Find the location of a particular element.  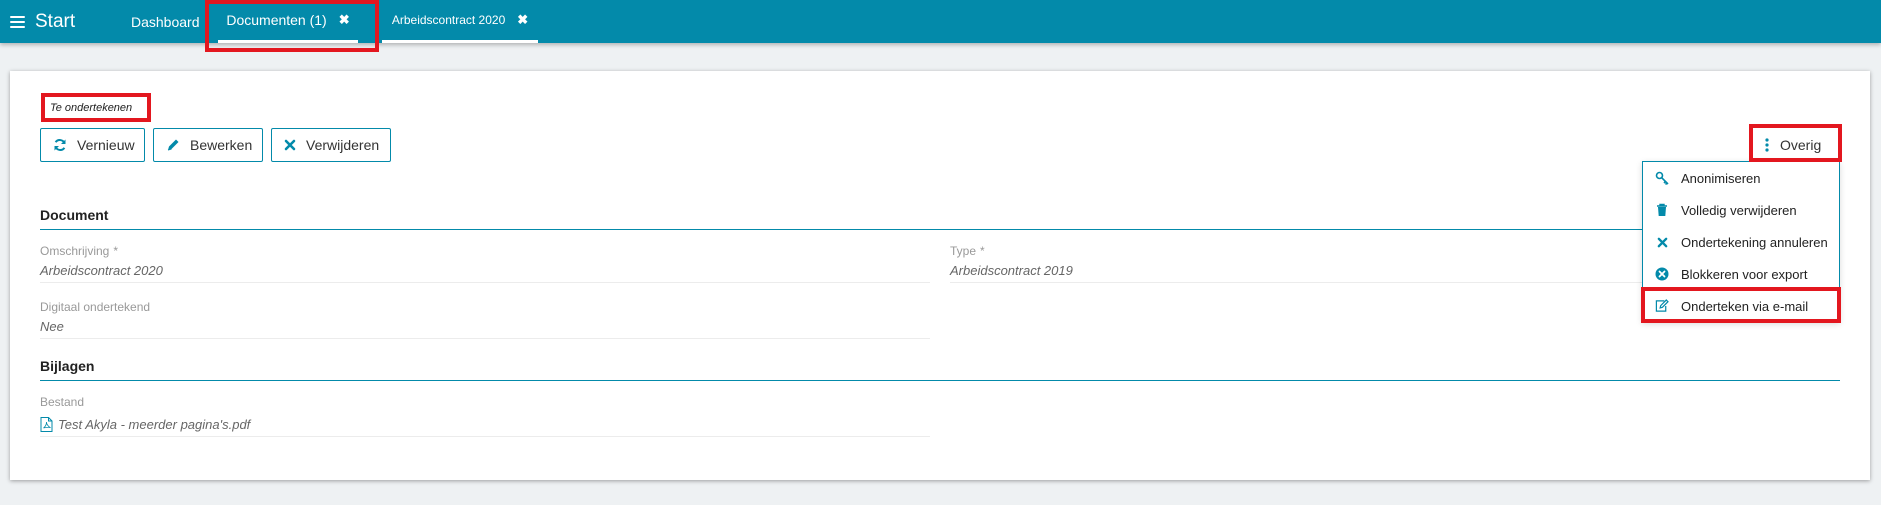

file-pdf-icon is located at coordinates (46, 424).